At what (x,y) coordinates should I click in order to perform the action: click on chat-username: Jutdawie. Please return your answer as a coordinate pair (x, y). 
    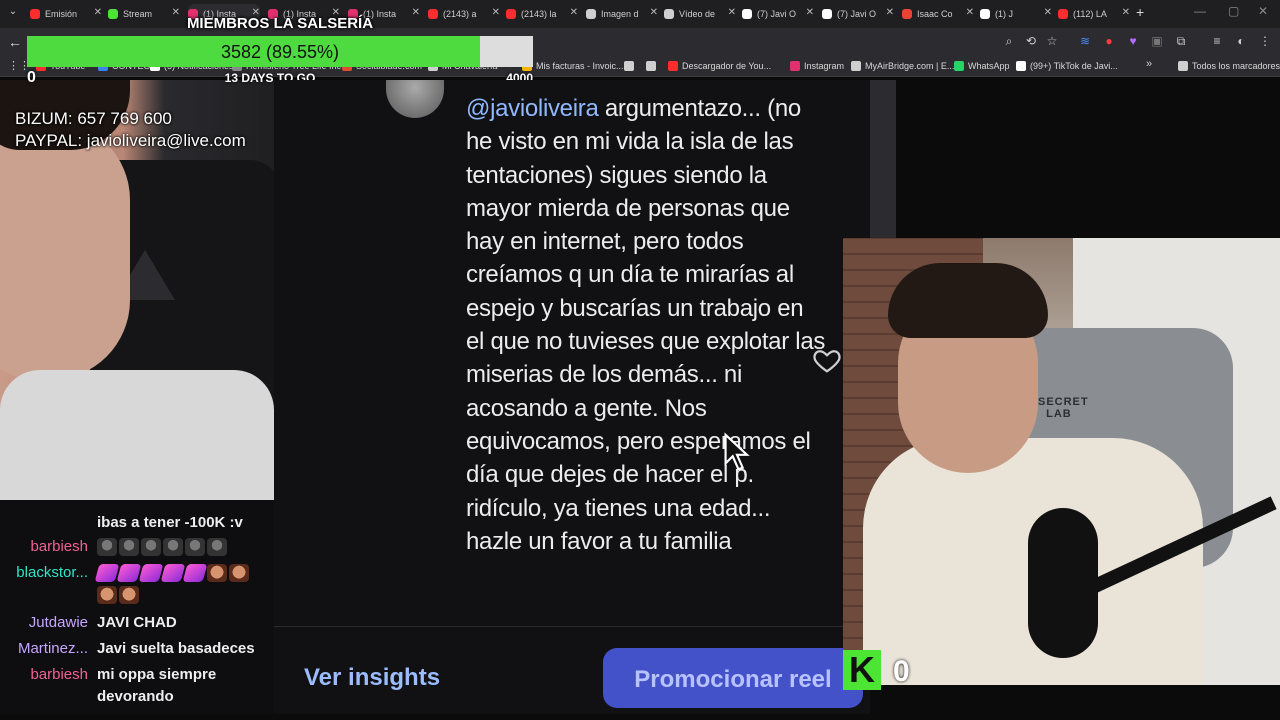
    Looking at the image, I should click on (44, 622).